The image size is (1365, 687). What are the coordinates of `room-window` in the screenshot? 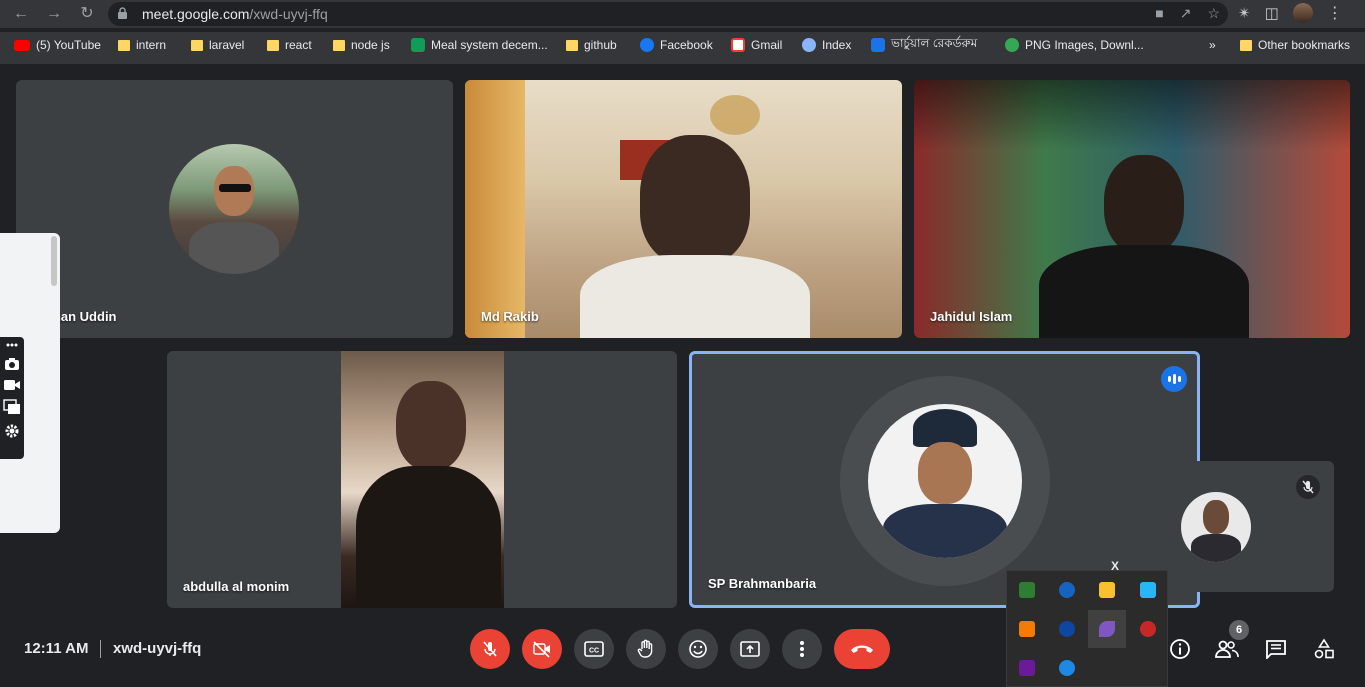 It's located at (495, 209).